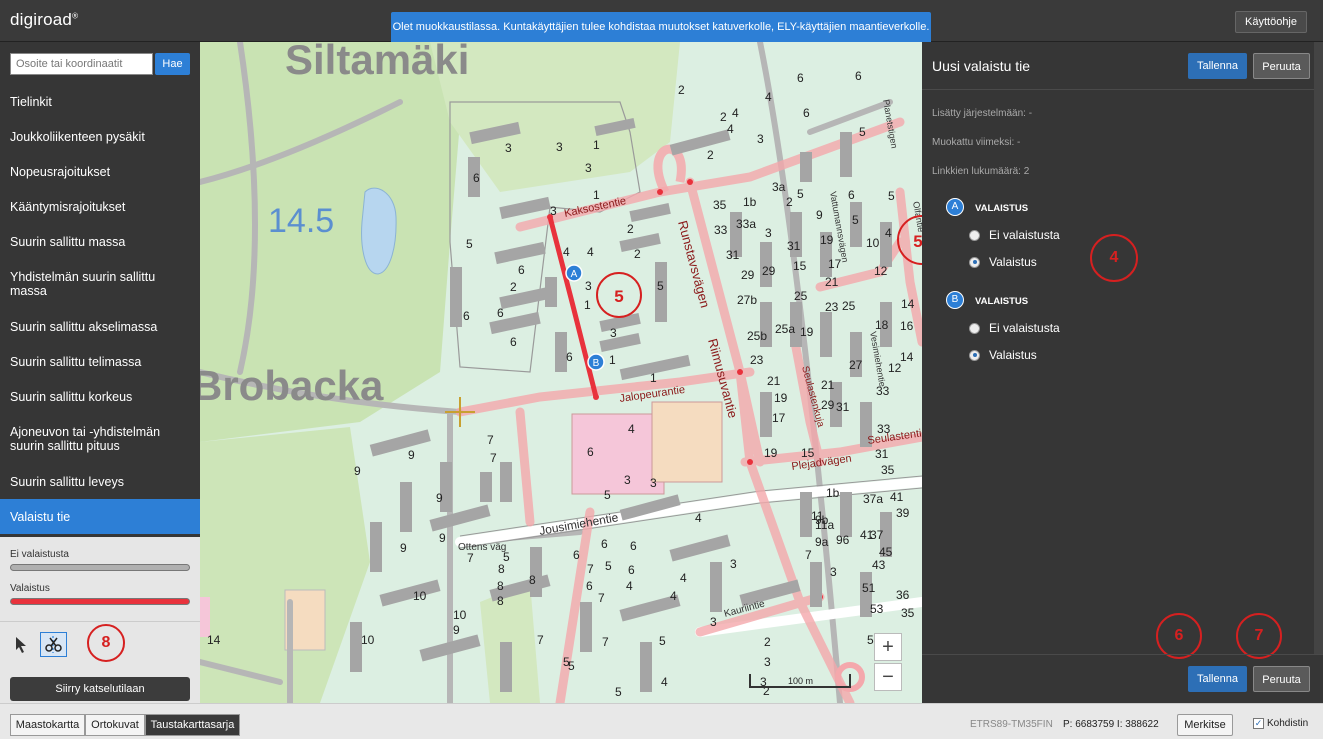  I want to click on zoom-out-button: −, so click(888, 677).